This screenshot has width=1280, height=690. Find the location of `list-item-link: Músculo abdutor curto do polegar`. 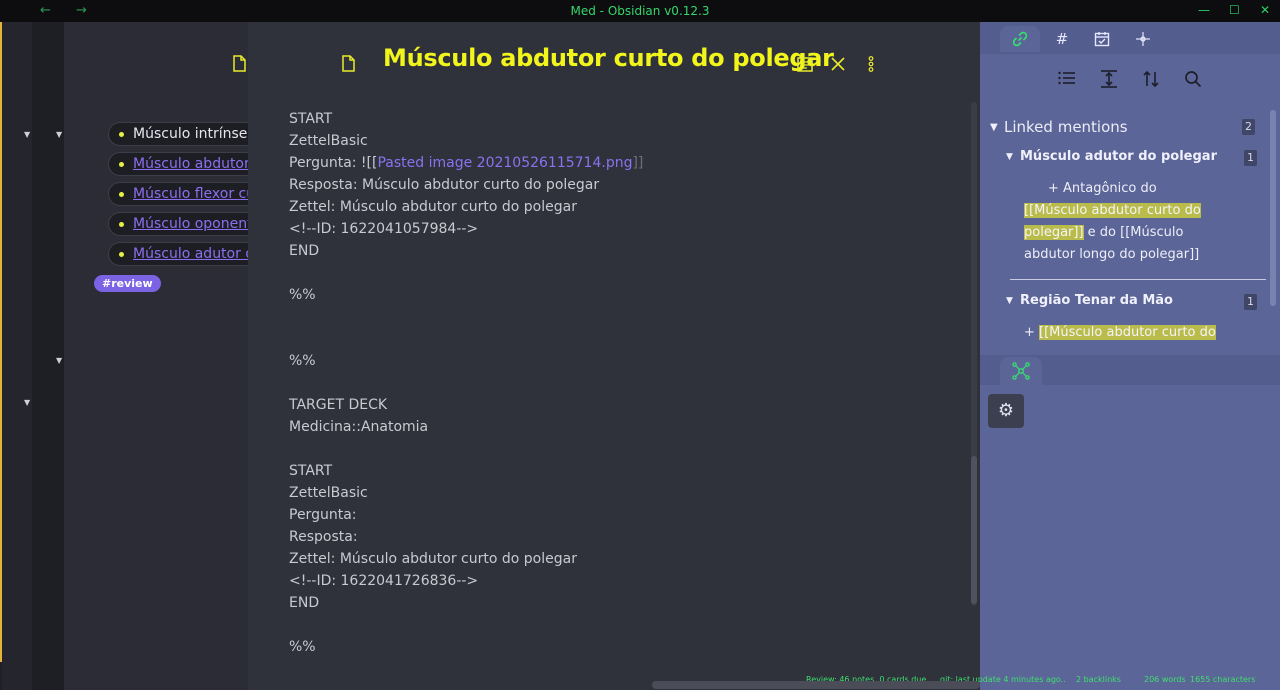

list-item-link: Músculo abdutor curto do polegar is located at coordinates (190, 164).